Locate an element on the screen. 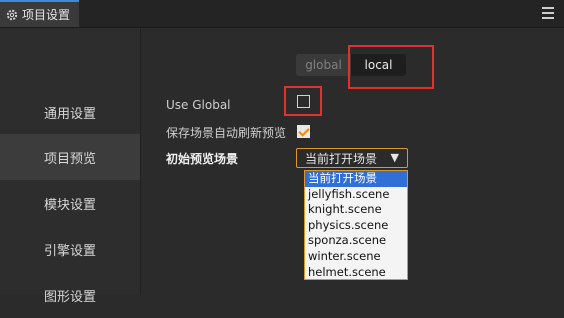 Image resolution: width=564 pixels, height=318 pixels. sidebar-item-graphics: 图形设置 is located at coordinates (70, 295).